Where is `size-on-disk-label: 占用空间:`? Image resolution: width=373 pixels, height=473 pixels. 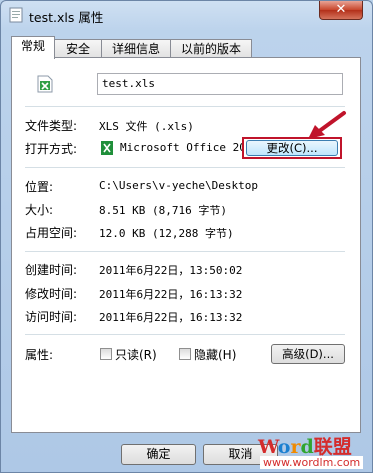 size-on-disk-label: 占用空间: is located at coordinates (51, 233).